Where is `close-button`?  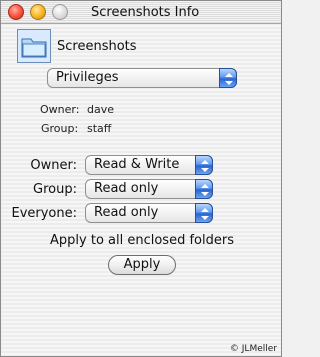 close-button is located at coordinates (16, 12).